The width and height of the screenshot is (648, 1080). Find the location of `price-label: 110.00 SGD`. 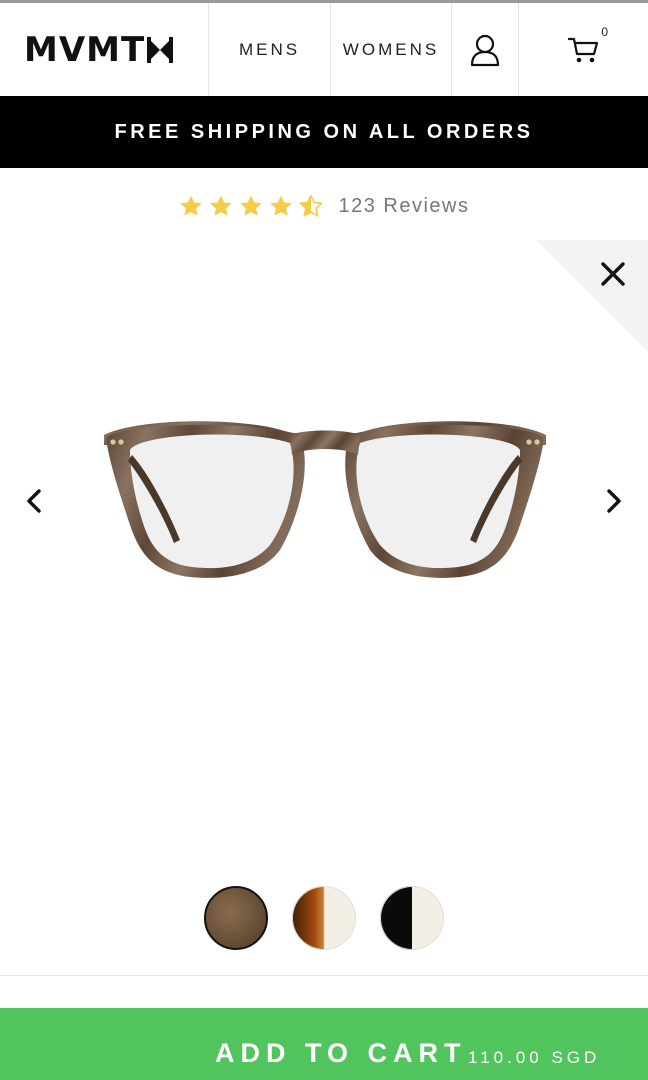

price-label: 110.00 SGD is located at coordinates (534, 1057).